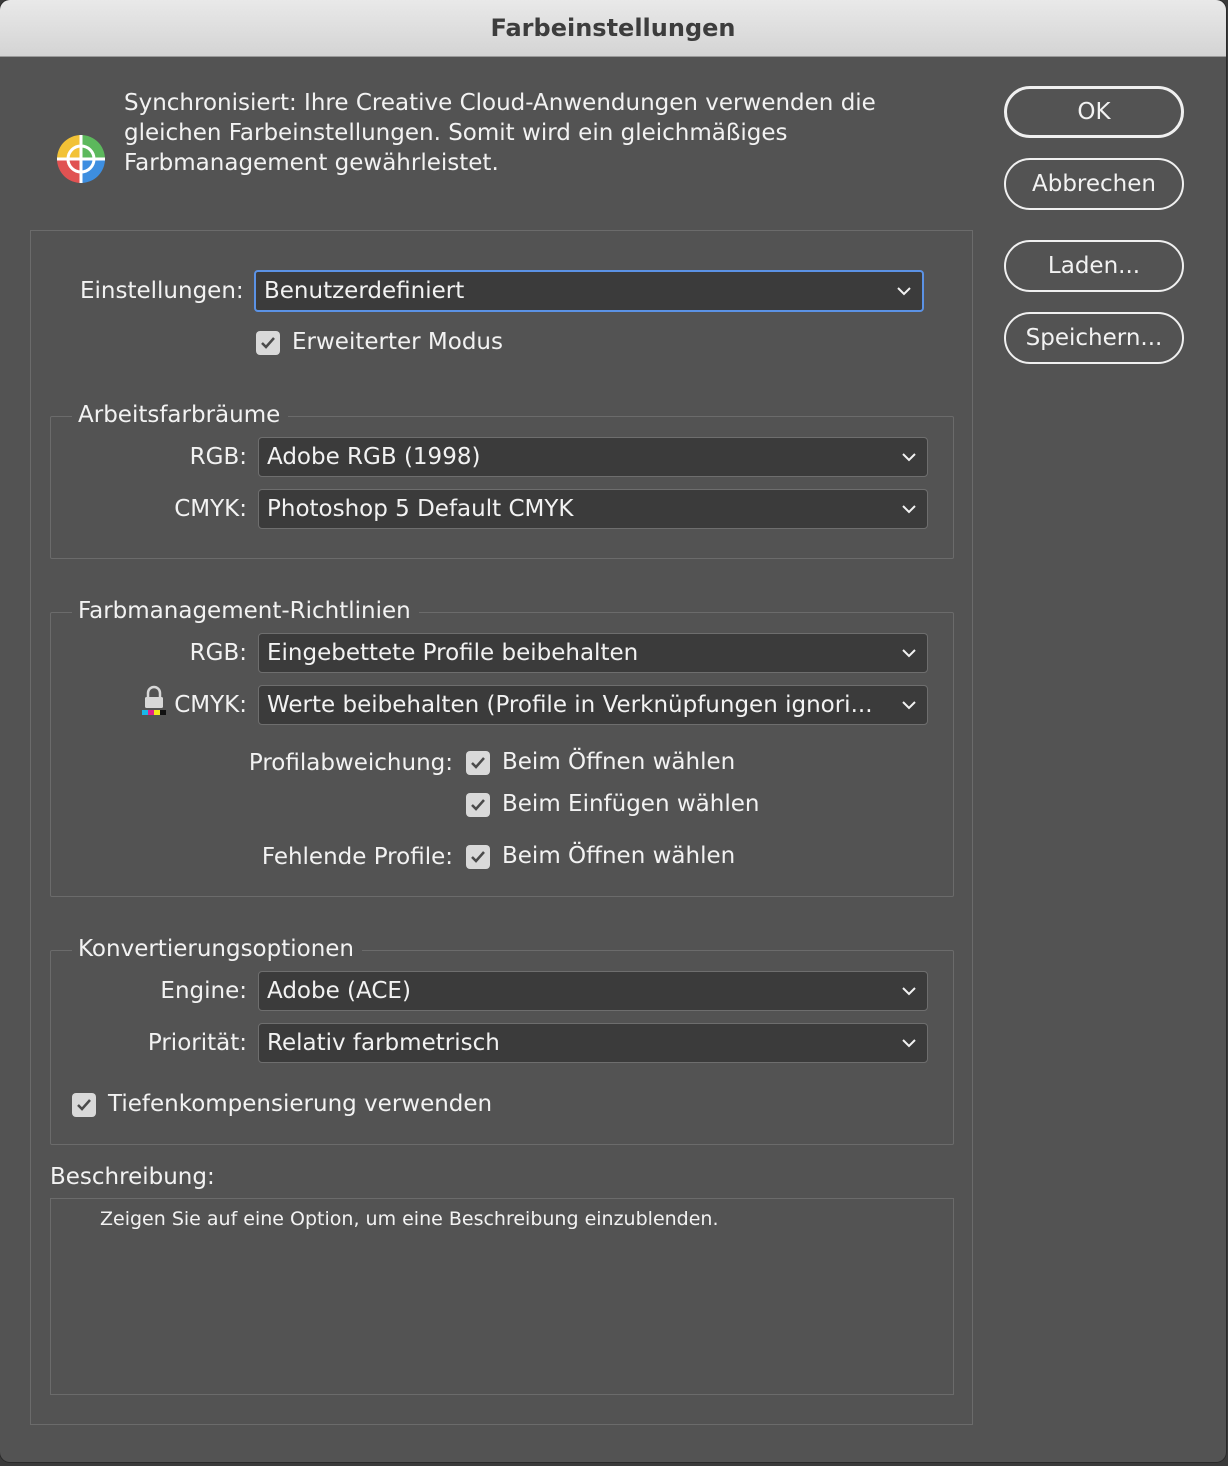  I want to click on intent-value: Relativ farbmetrisch, so click(383, 1043).